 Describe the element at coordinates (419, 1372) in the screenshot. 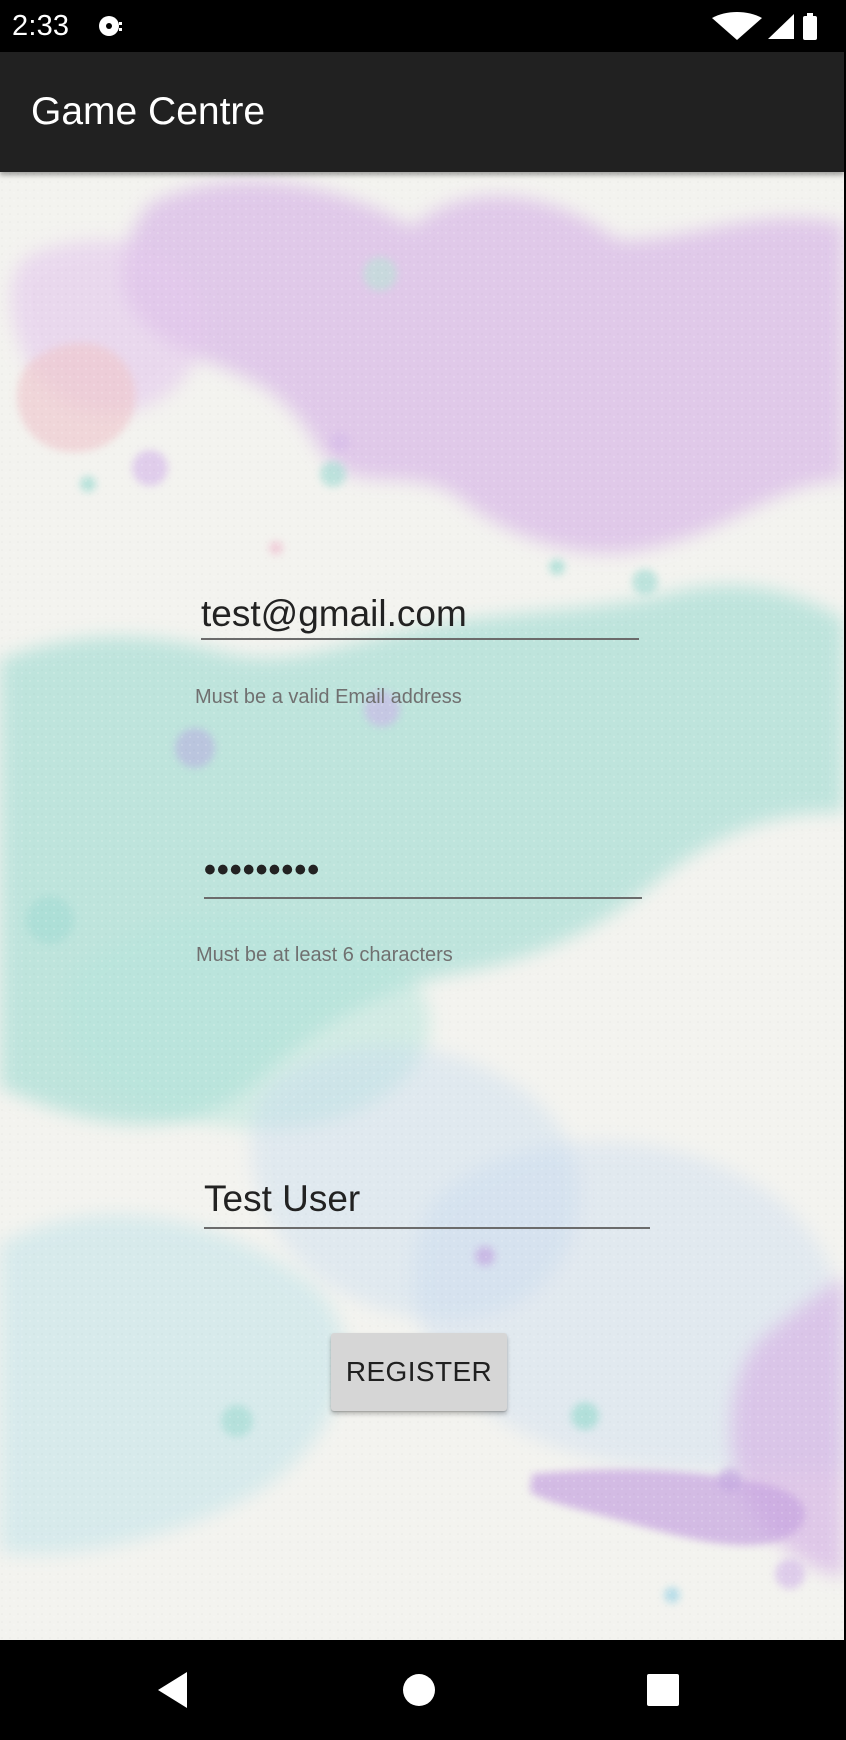

I see `register-button: REGISTER` at that location.